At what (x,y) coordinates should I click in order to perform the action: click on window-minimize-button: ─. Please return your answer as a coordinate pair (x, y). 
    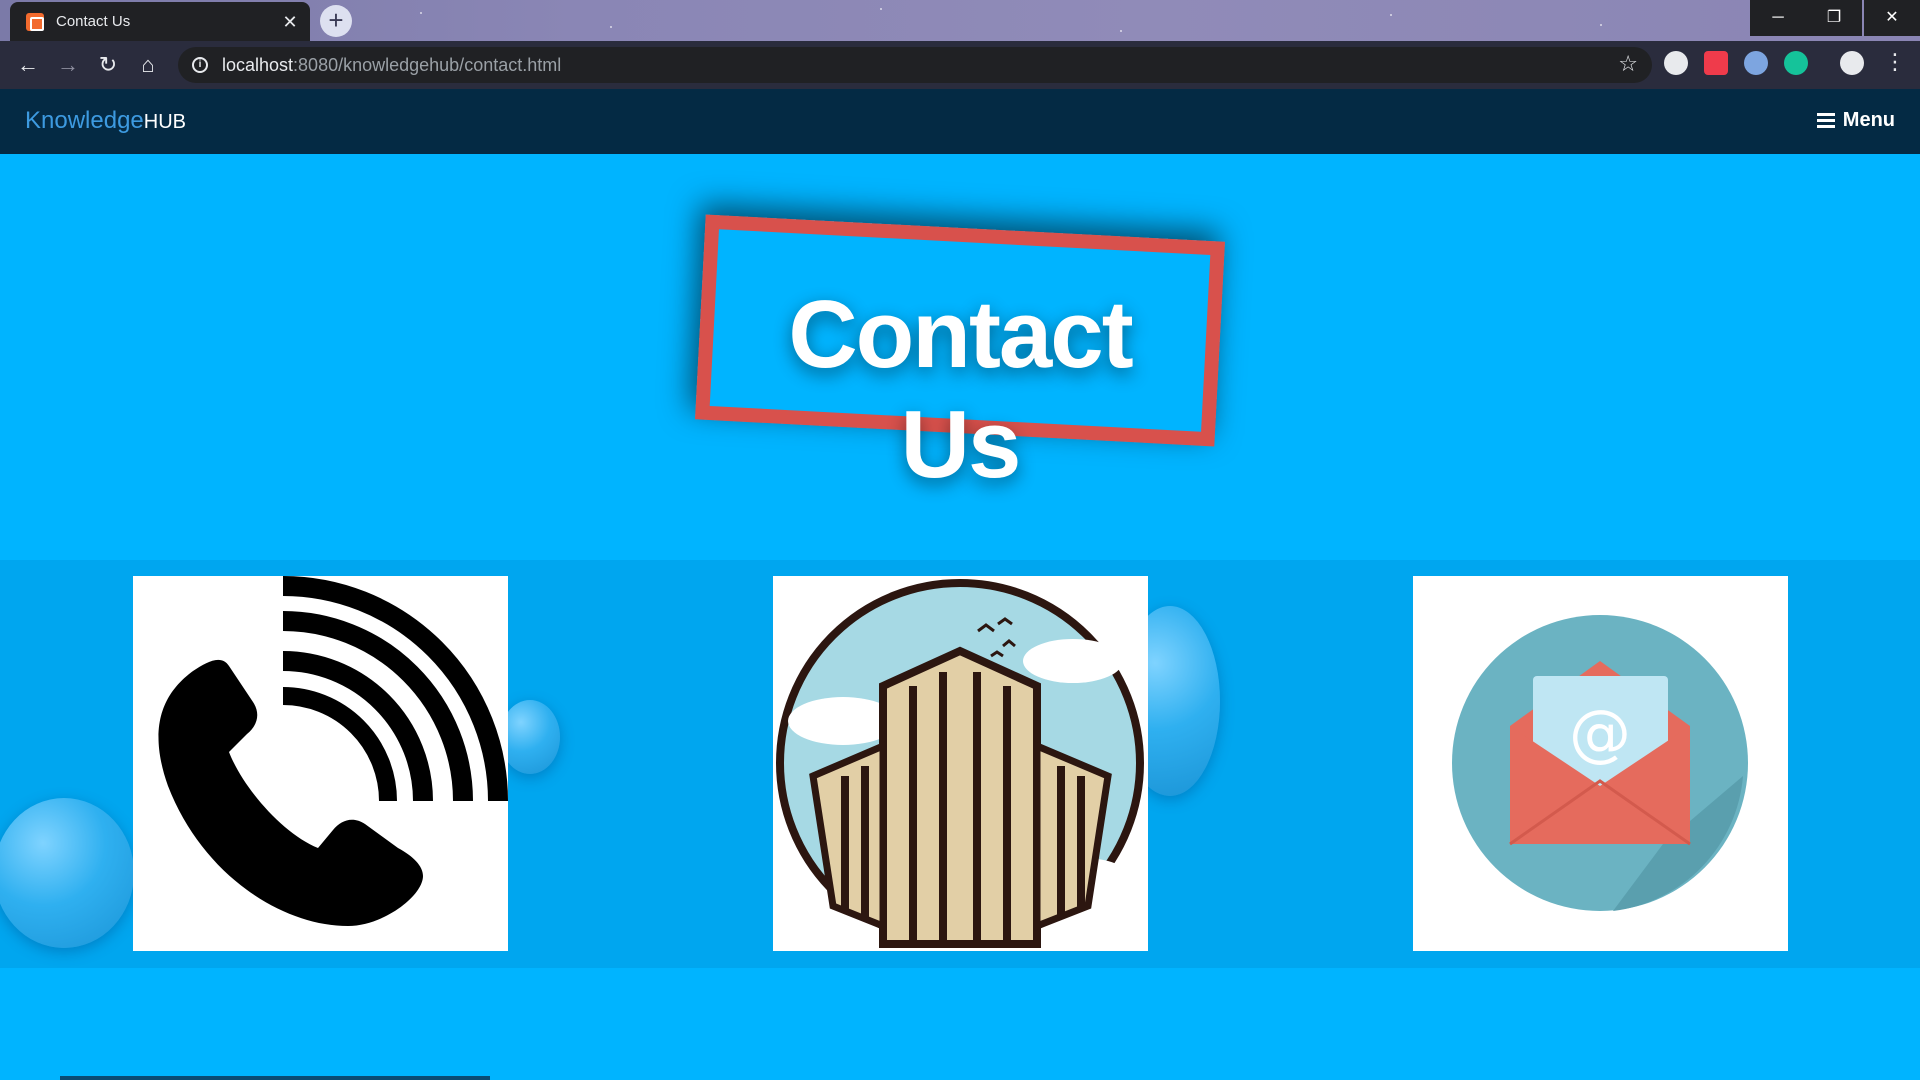
    Looking at the image, I should click on (1778, 18).